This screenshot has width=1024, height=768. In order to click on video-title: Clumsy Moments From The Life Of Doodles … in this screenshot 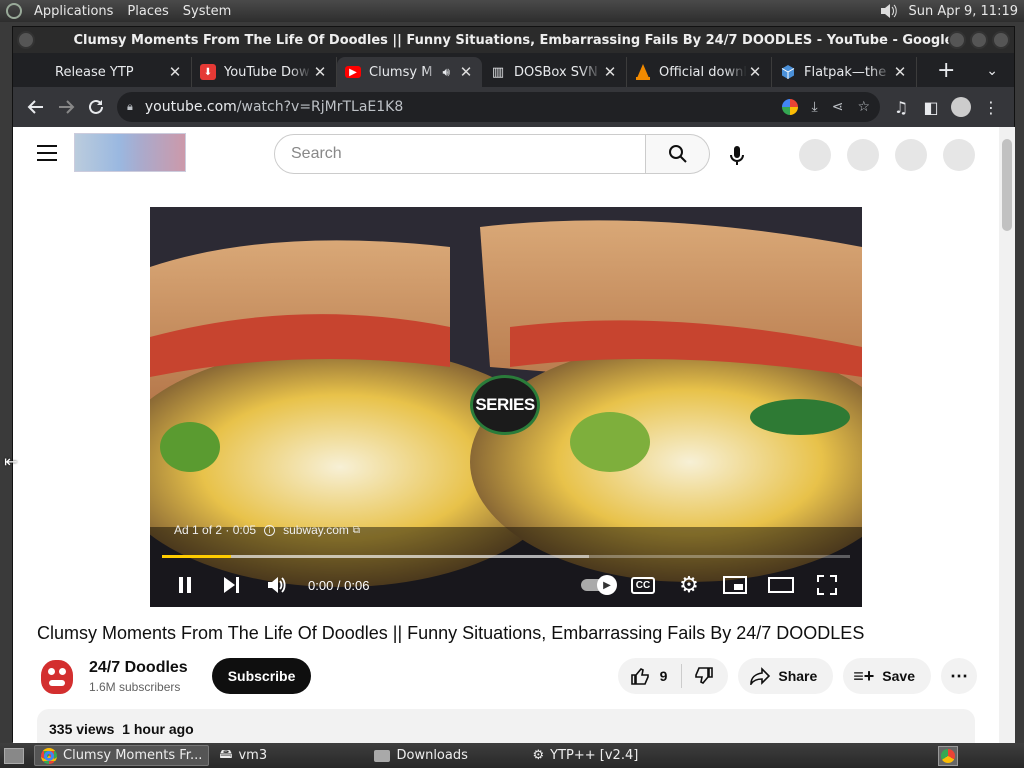, I will do `click(451, 633)`.